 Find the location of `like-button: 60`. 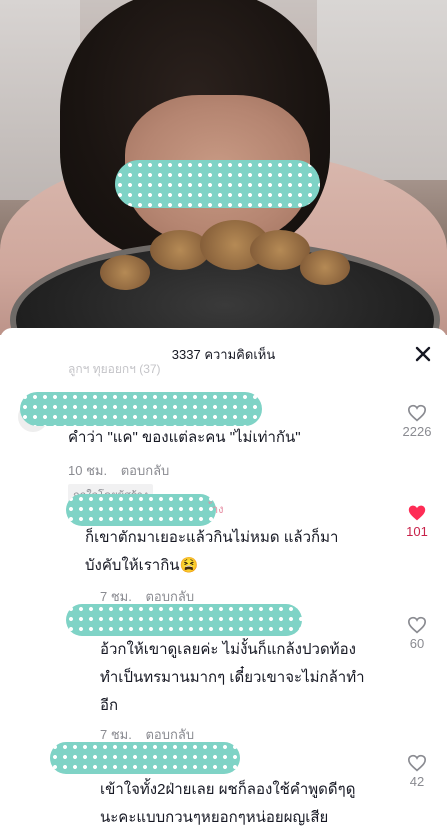

like-button: 60 is located at coordinates (417, 633).